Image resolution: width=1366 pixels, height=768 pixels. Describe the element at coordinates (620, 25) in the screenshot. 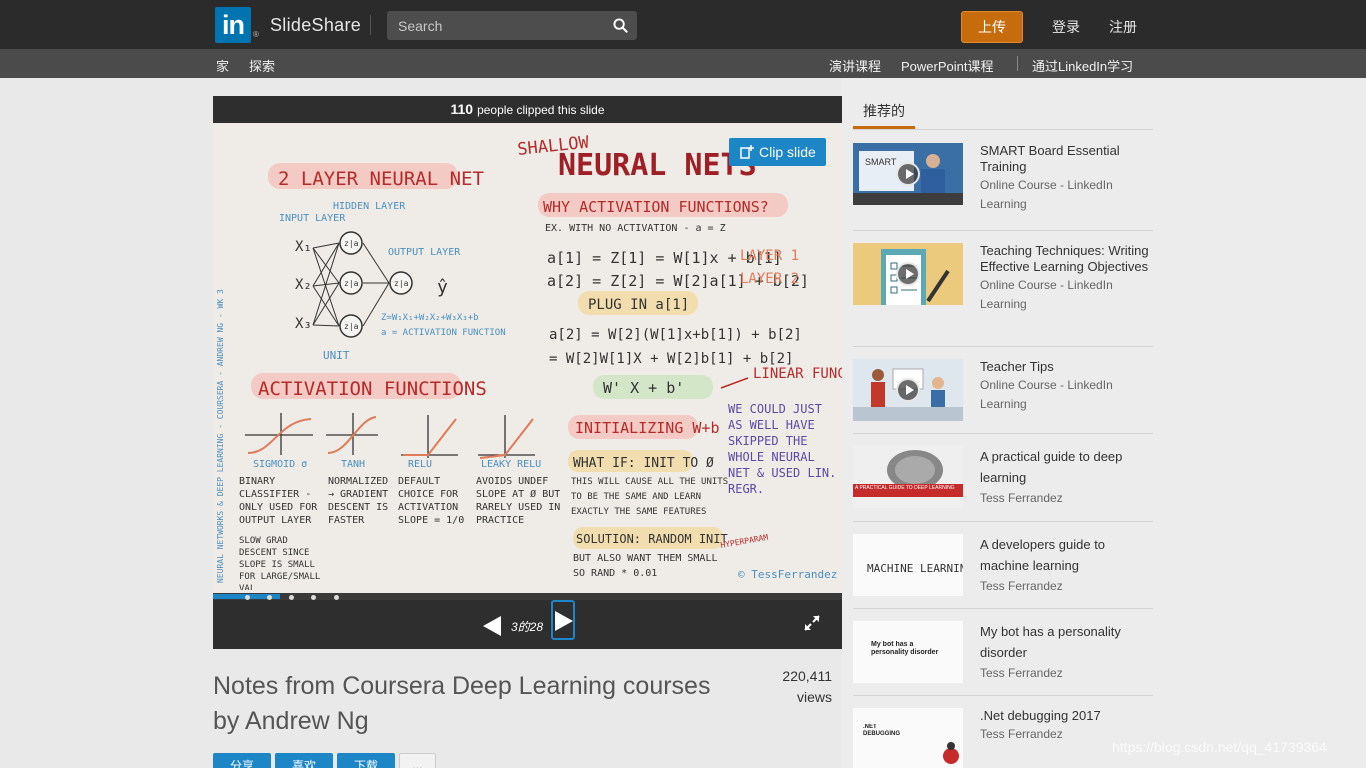

I see `search-icon` at that location.